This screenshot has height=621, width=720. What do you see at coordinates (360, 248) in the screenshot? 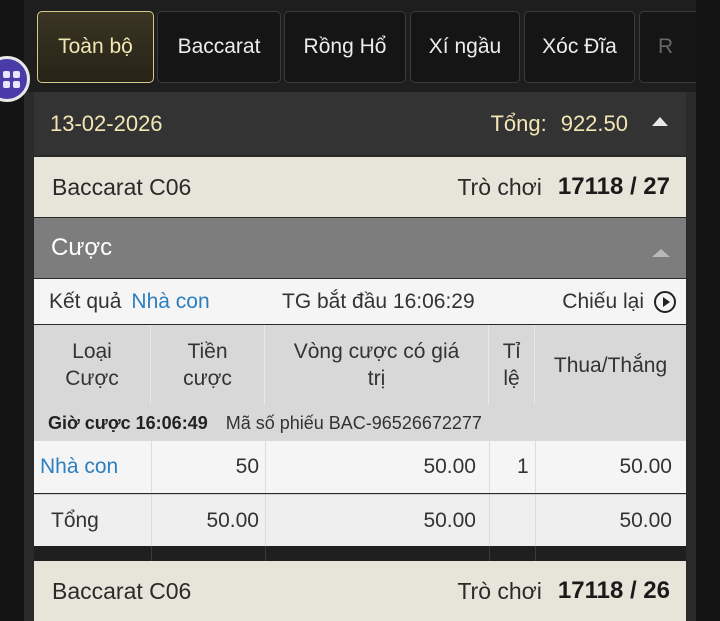
I see `bet-section-header: Cược` at bounding box center [360, 248].